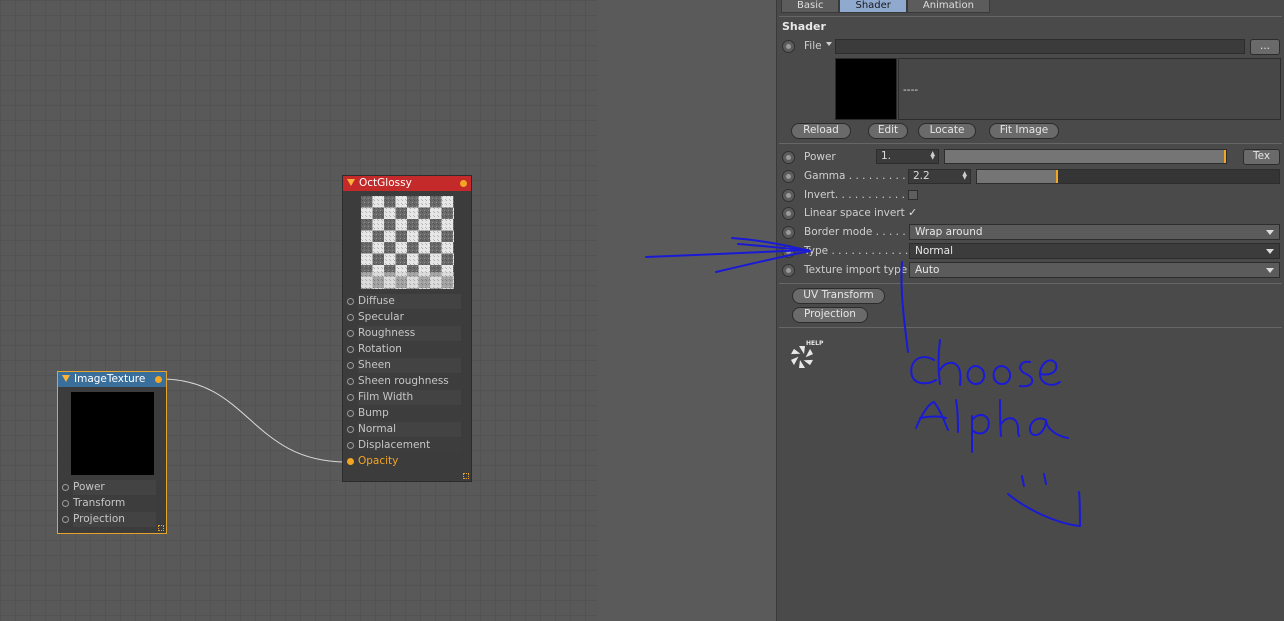 The width and height of the screenshot is (1284, 621). What do you see at coordinates (1085, 156) in the screenshot?
I see `power-slider` at bounding box center [1085, 156].